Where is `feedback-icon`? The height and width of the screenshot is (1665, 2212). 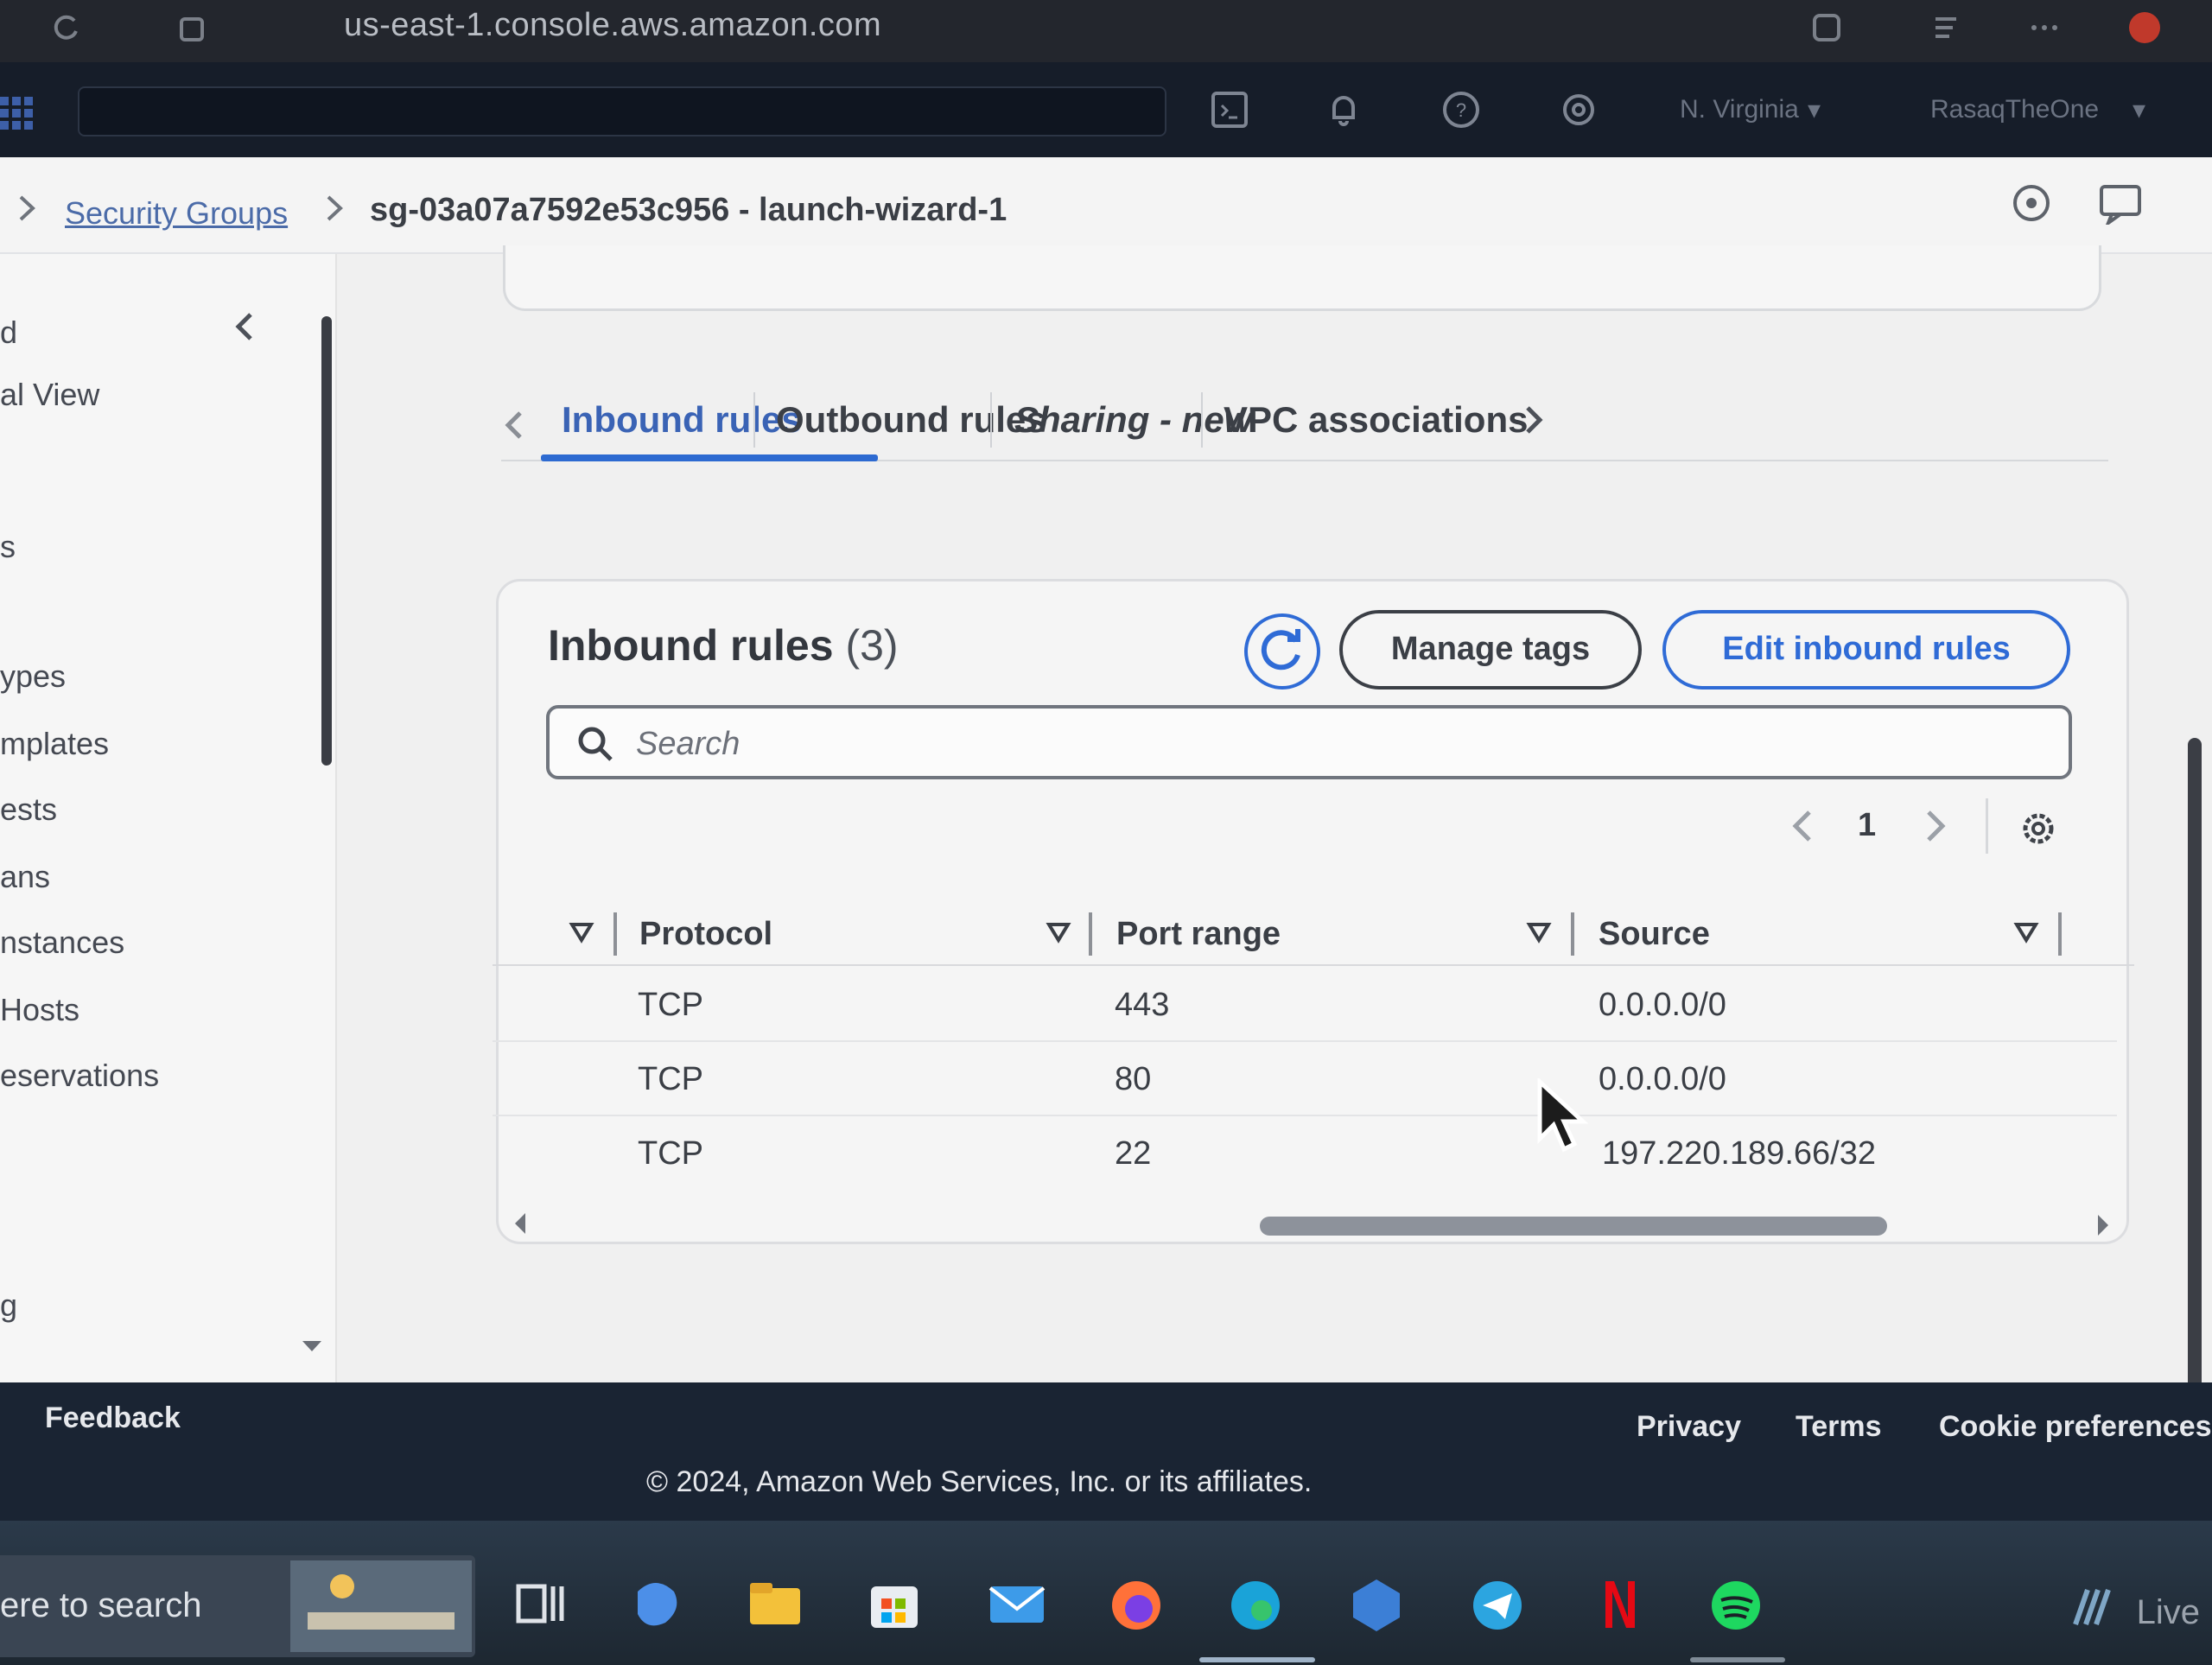
feedback-icon is located at coordinates (2120, 203).